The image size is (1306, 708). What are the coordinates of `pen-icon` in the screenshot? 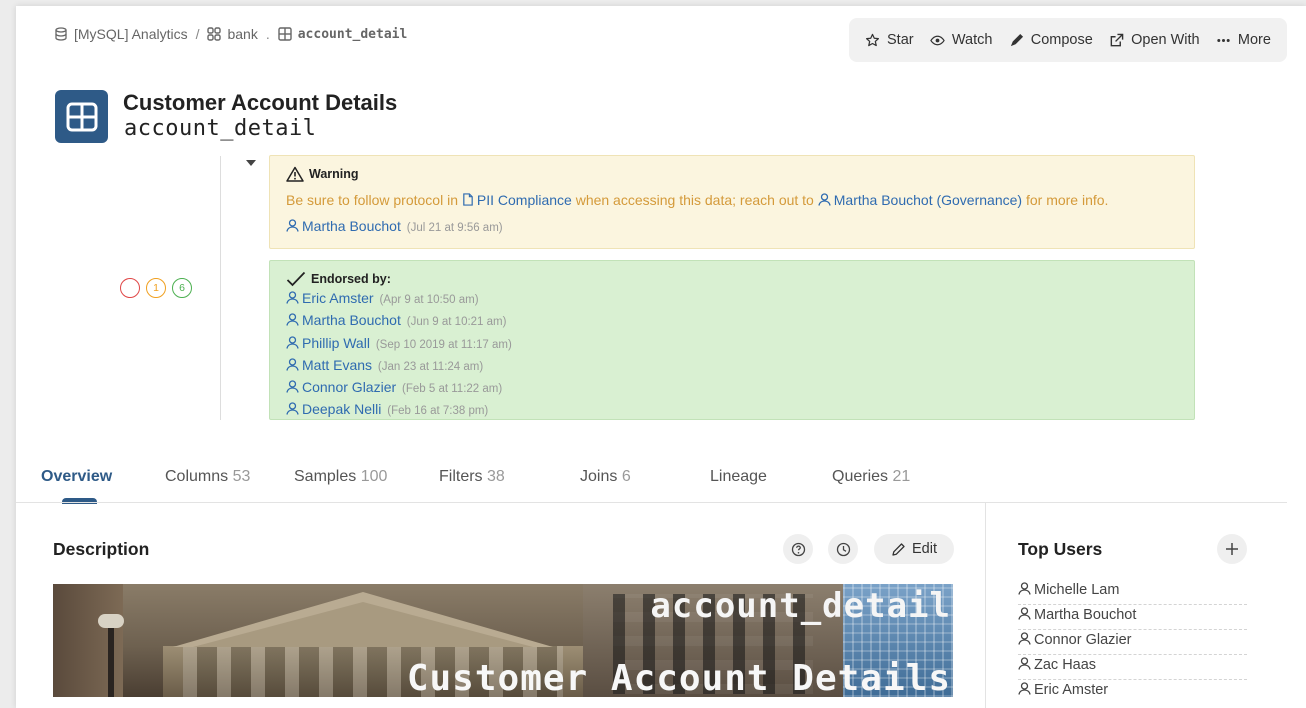 It's located at (1016, 39).